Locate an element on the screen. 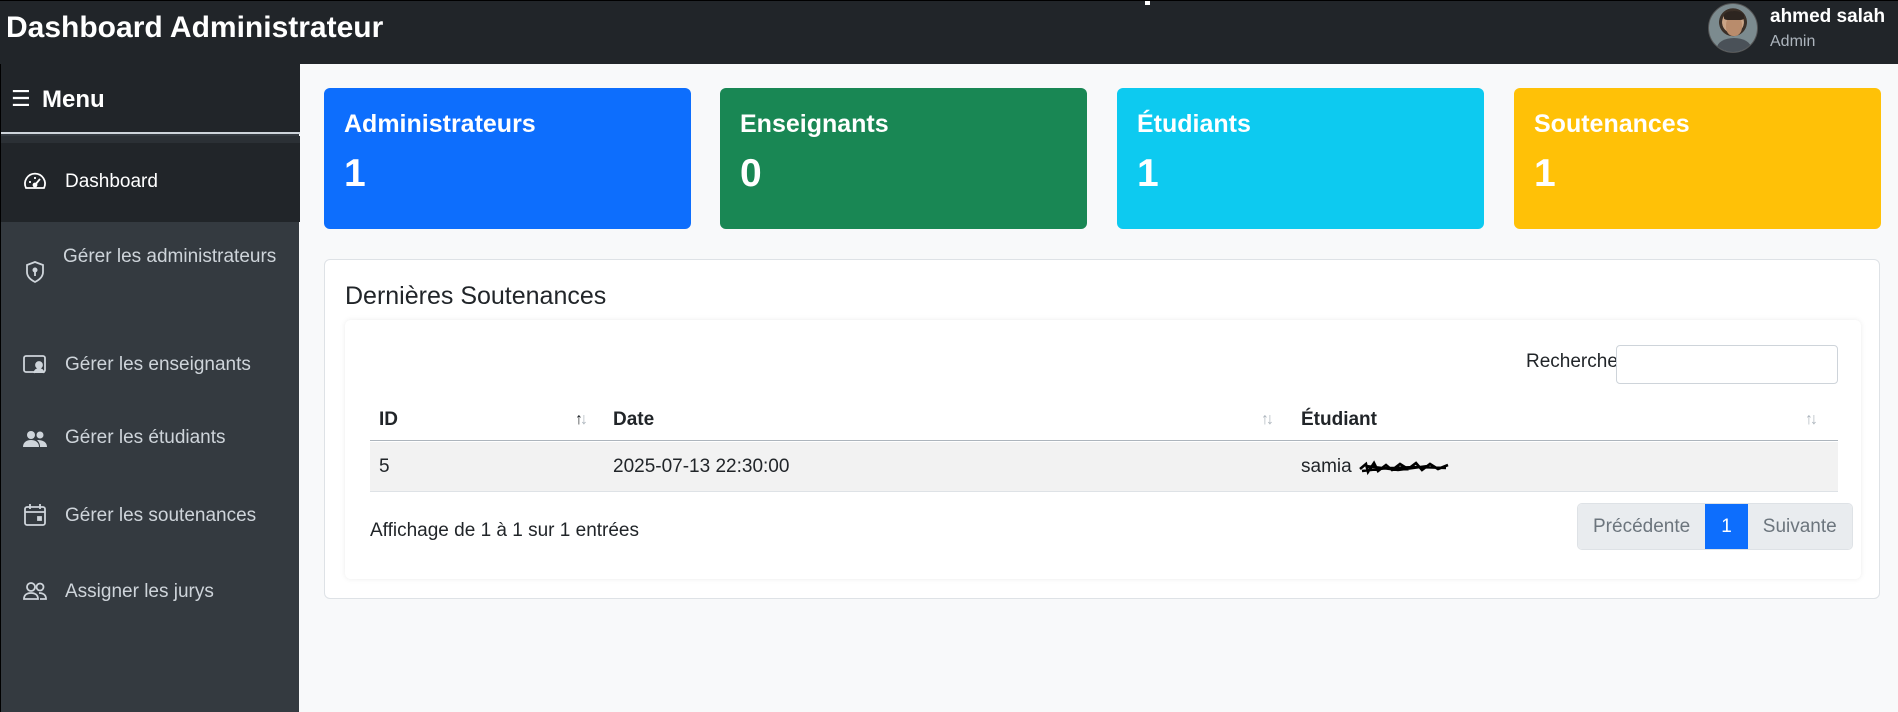  sidebar-item-soutenances: Gérer les soutenances is located at coordinates (150, 517).